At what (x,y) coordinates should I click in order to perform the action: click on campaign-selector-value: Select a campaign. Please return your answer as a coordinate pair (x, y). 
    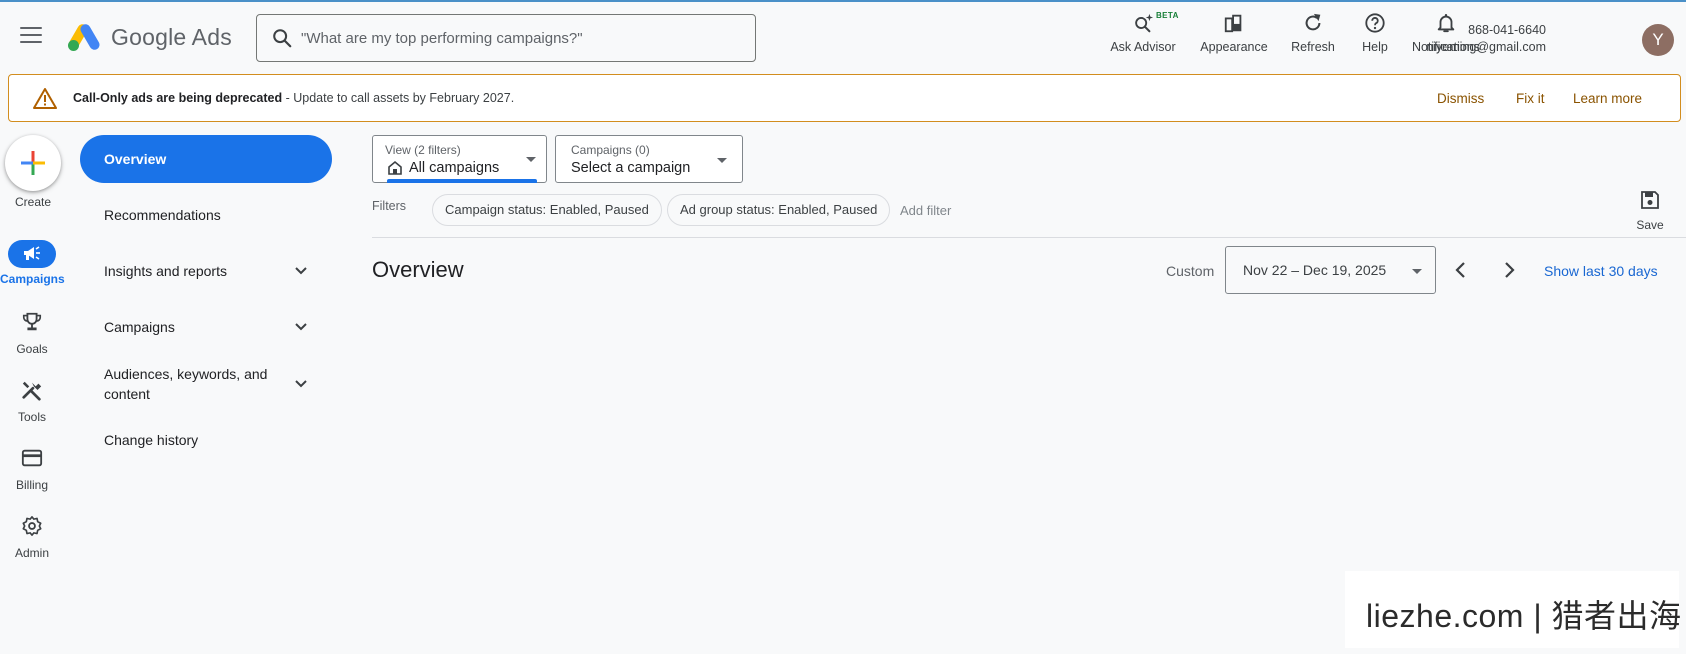
    Looking at the image, I should click on (631, 168).